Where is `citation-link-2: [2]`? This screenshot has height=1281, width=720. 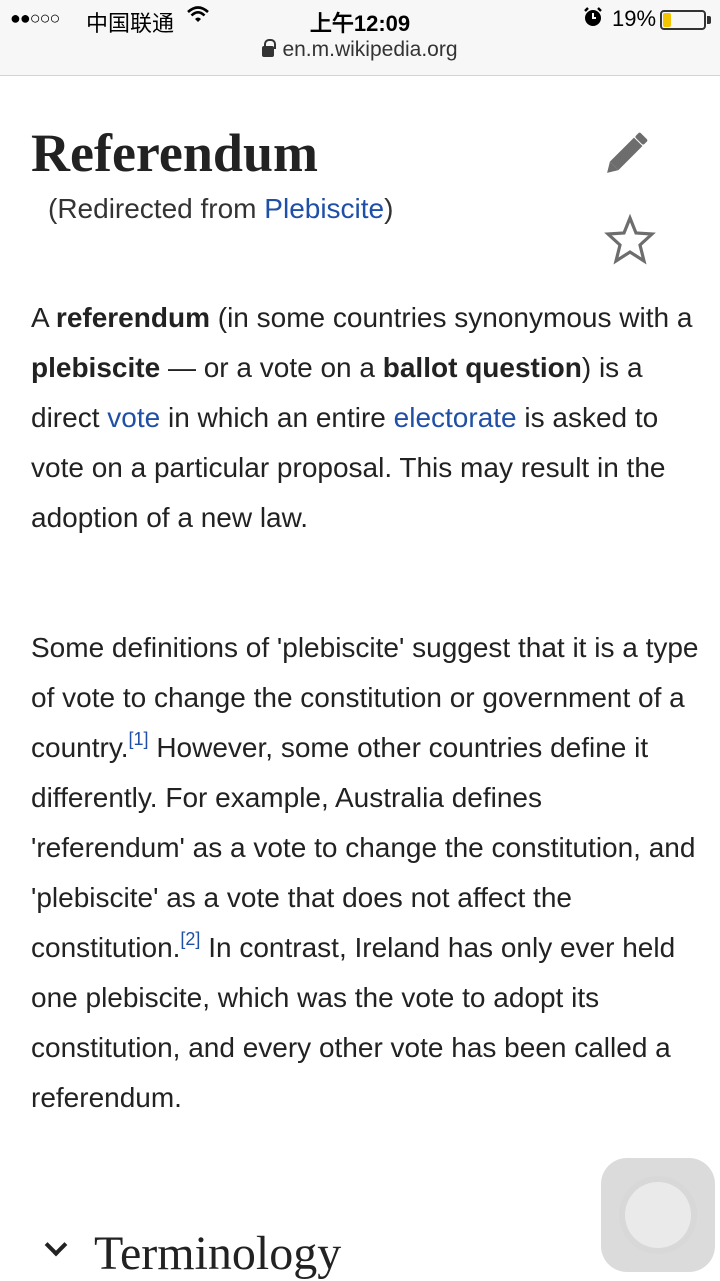
citation-link-2: [2] is located at coordinates (190, 939).